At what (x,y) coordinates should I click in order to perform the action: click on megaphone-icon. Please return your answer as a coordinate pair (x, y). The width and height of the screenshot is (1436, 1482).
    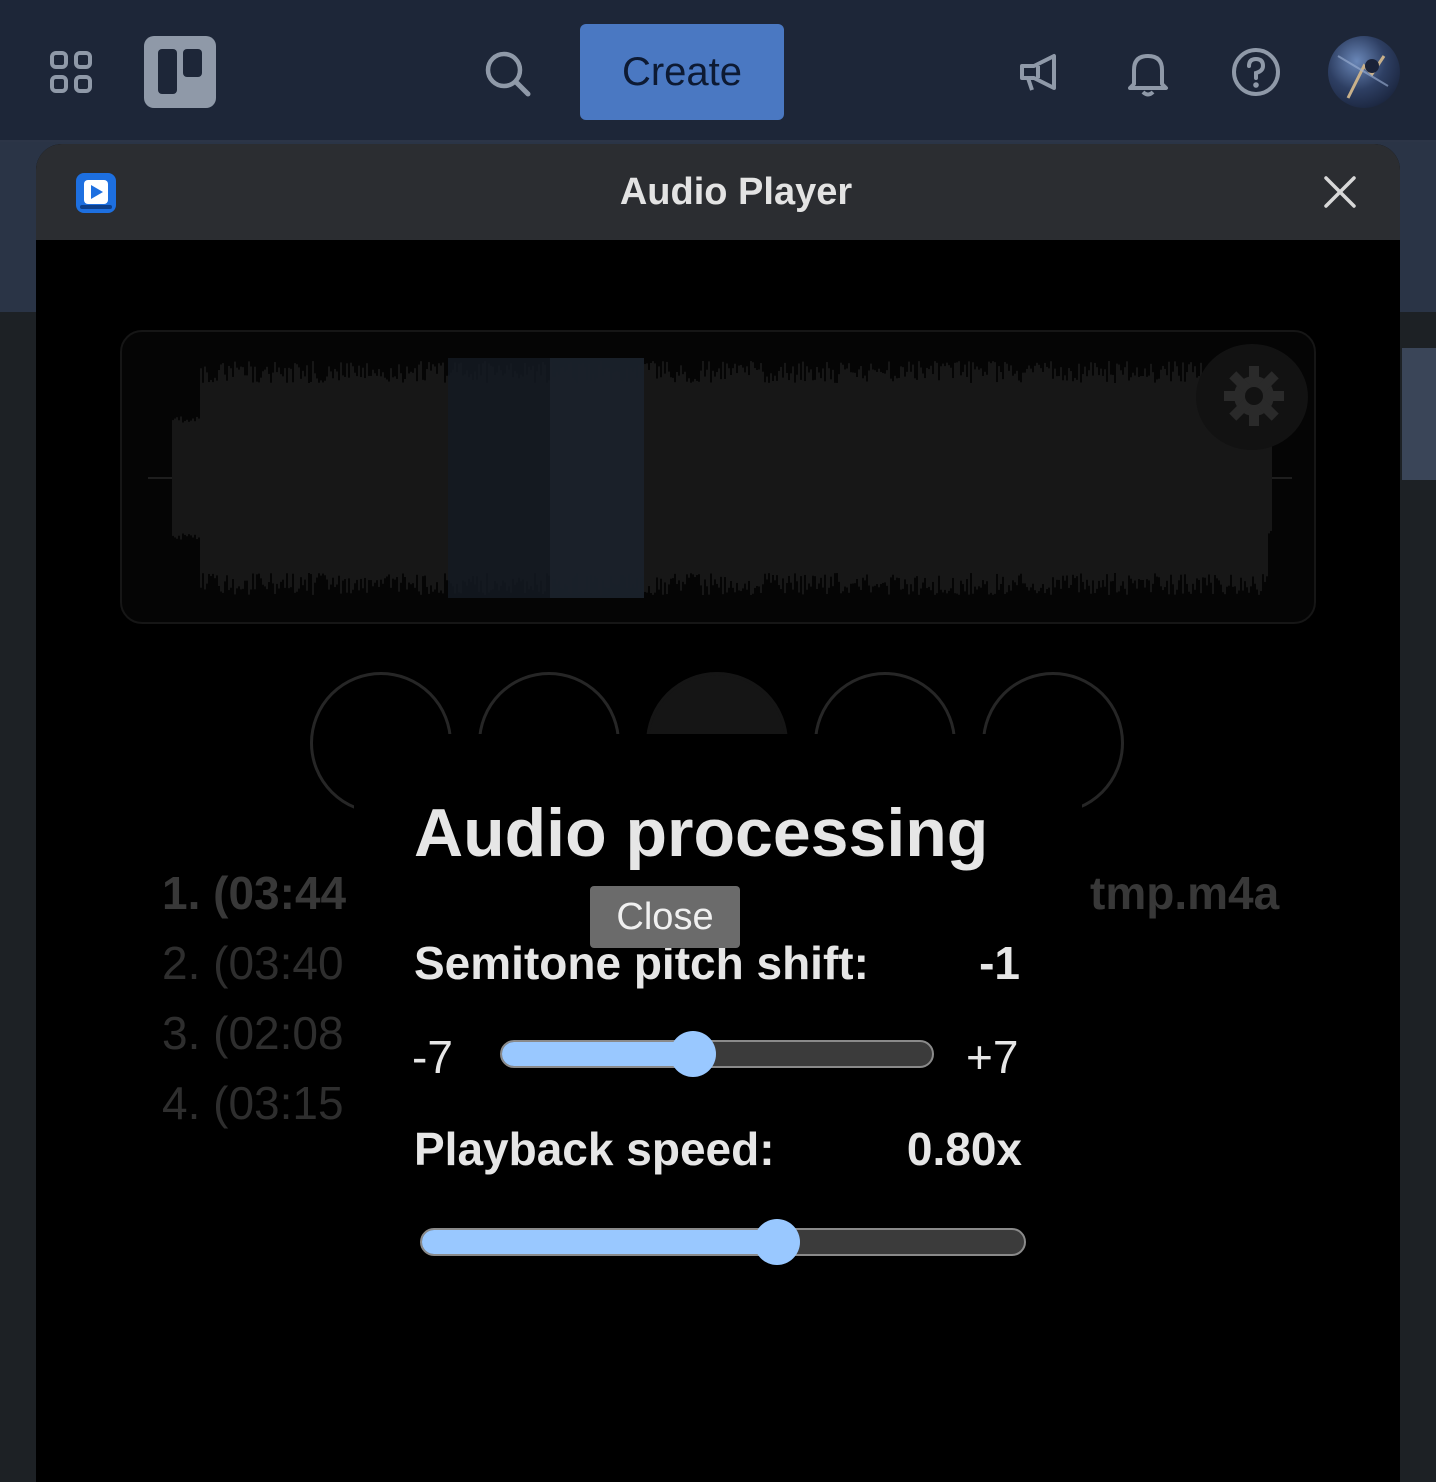
    Looking at the image, I should click on (1040, 72).